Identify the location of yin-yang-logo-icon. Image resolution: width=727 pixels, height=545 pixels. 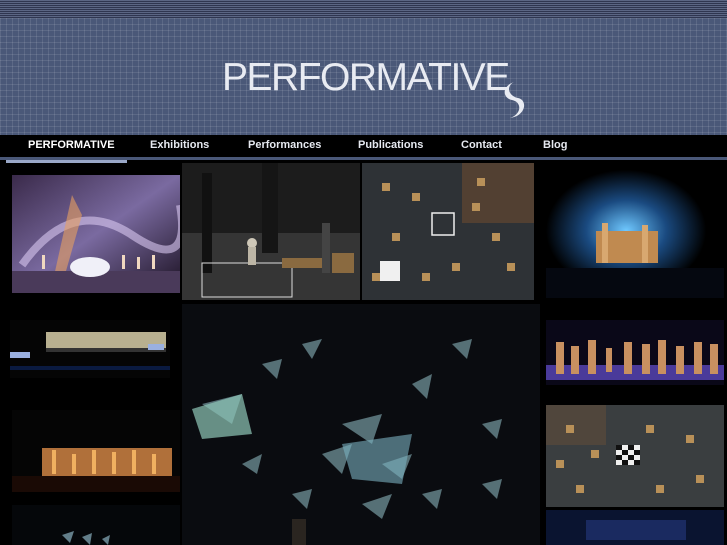
(514, 100).